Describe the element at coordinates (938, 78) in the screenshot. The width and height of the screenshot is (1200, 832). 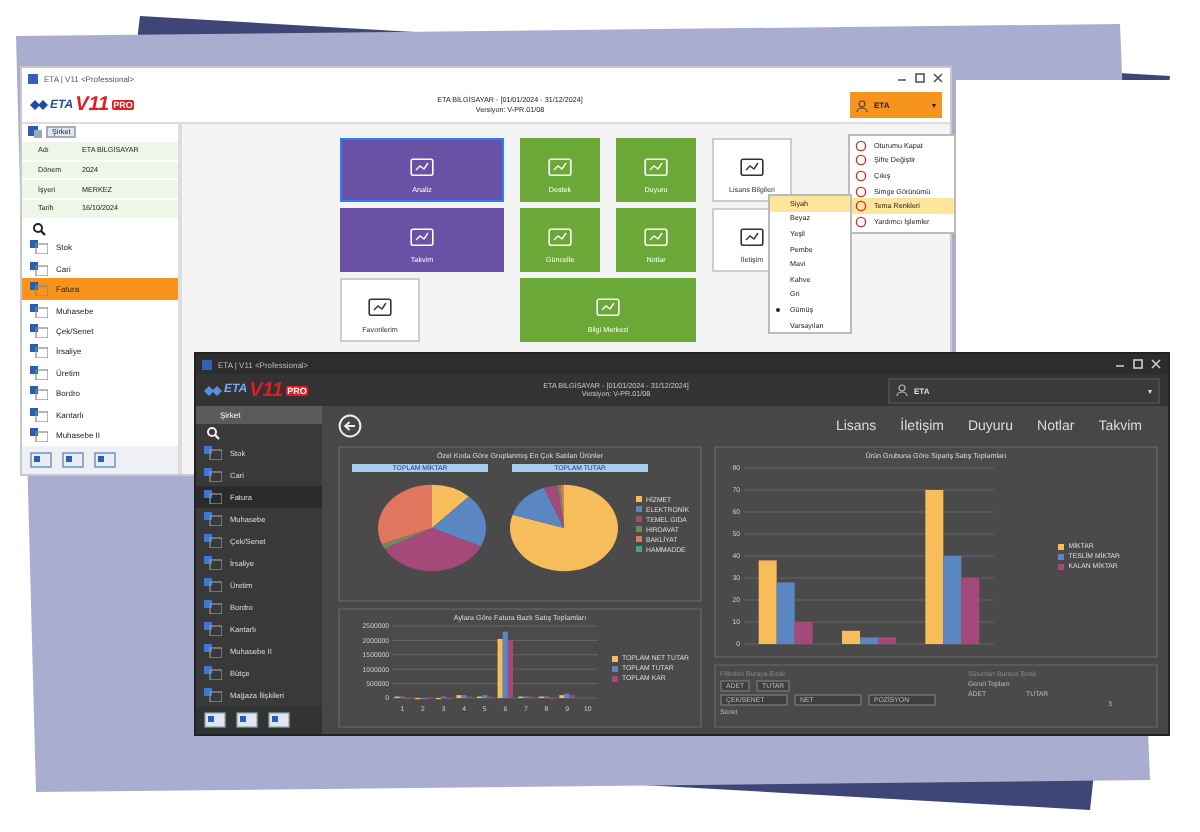
I see `close-icon` at that location.